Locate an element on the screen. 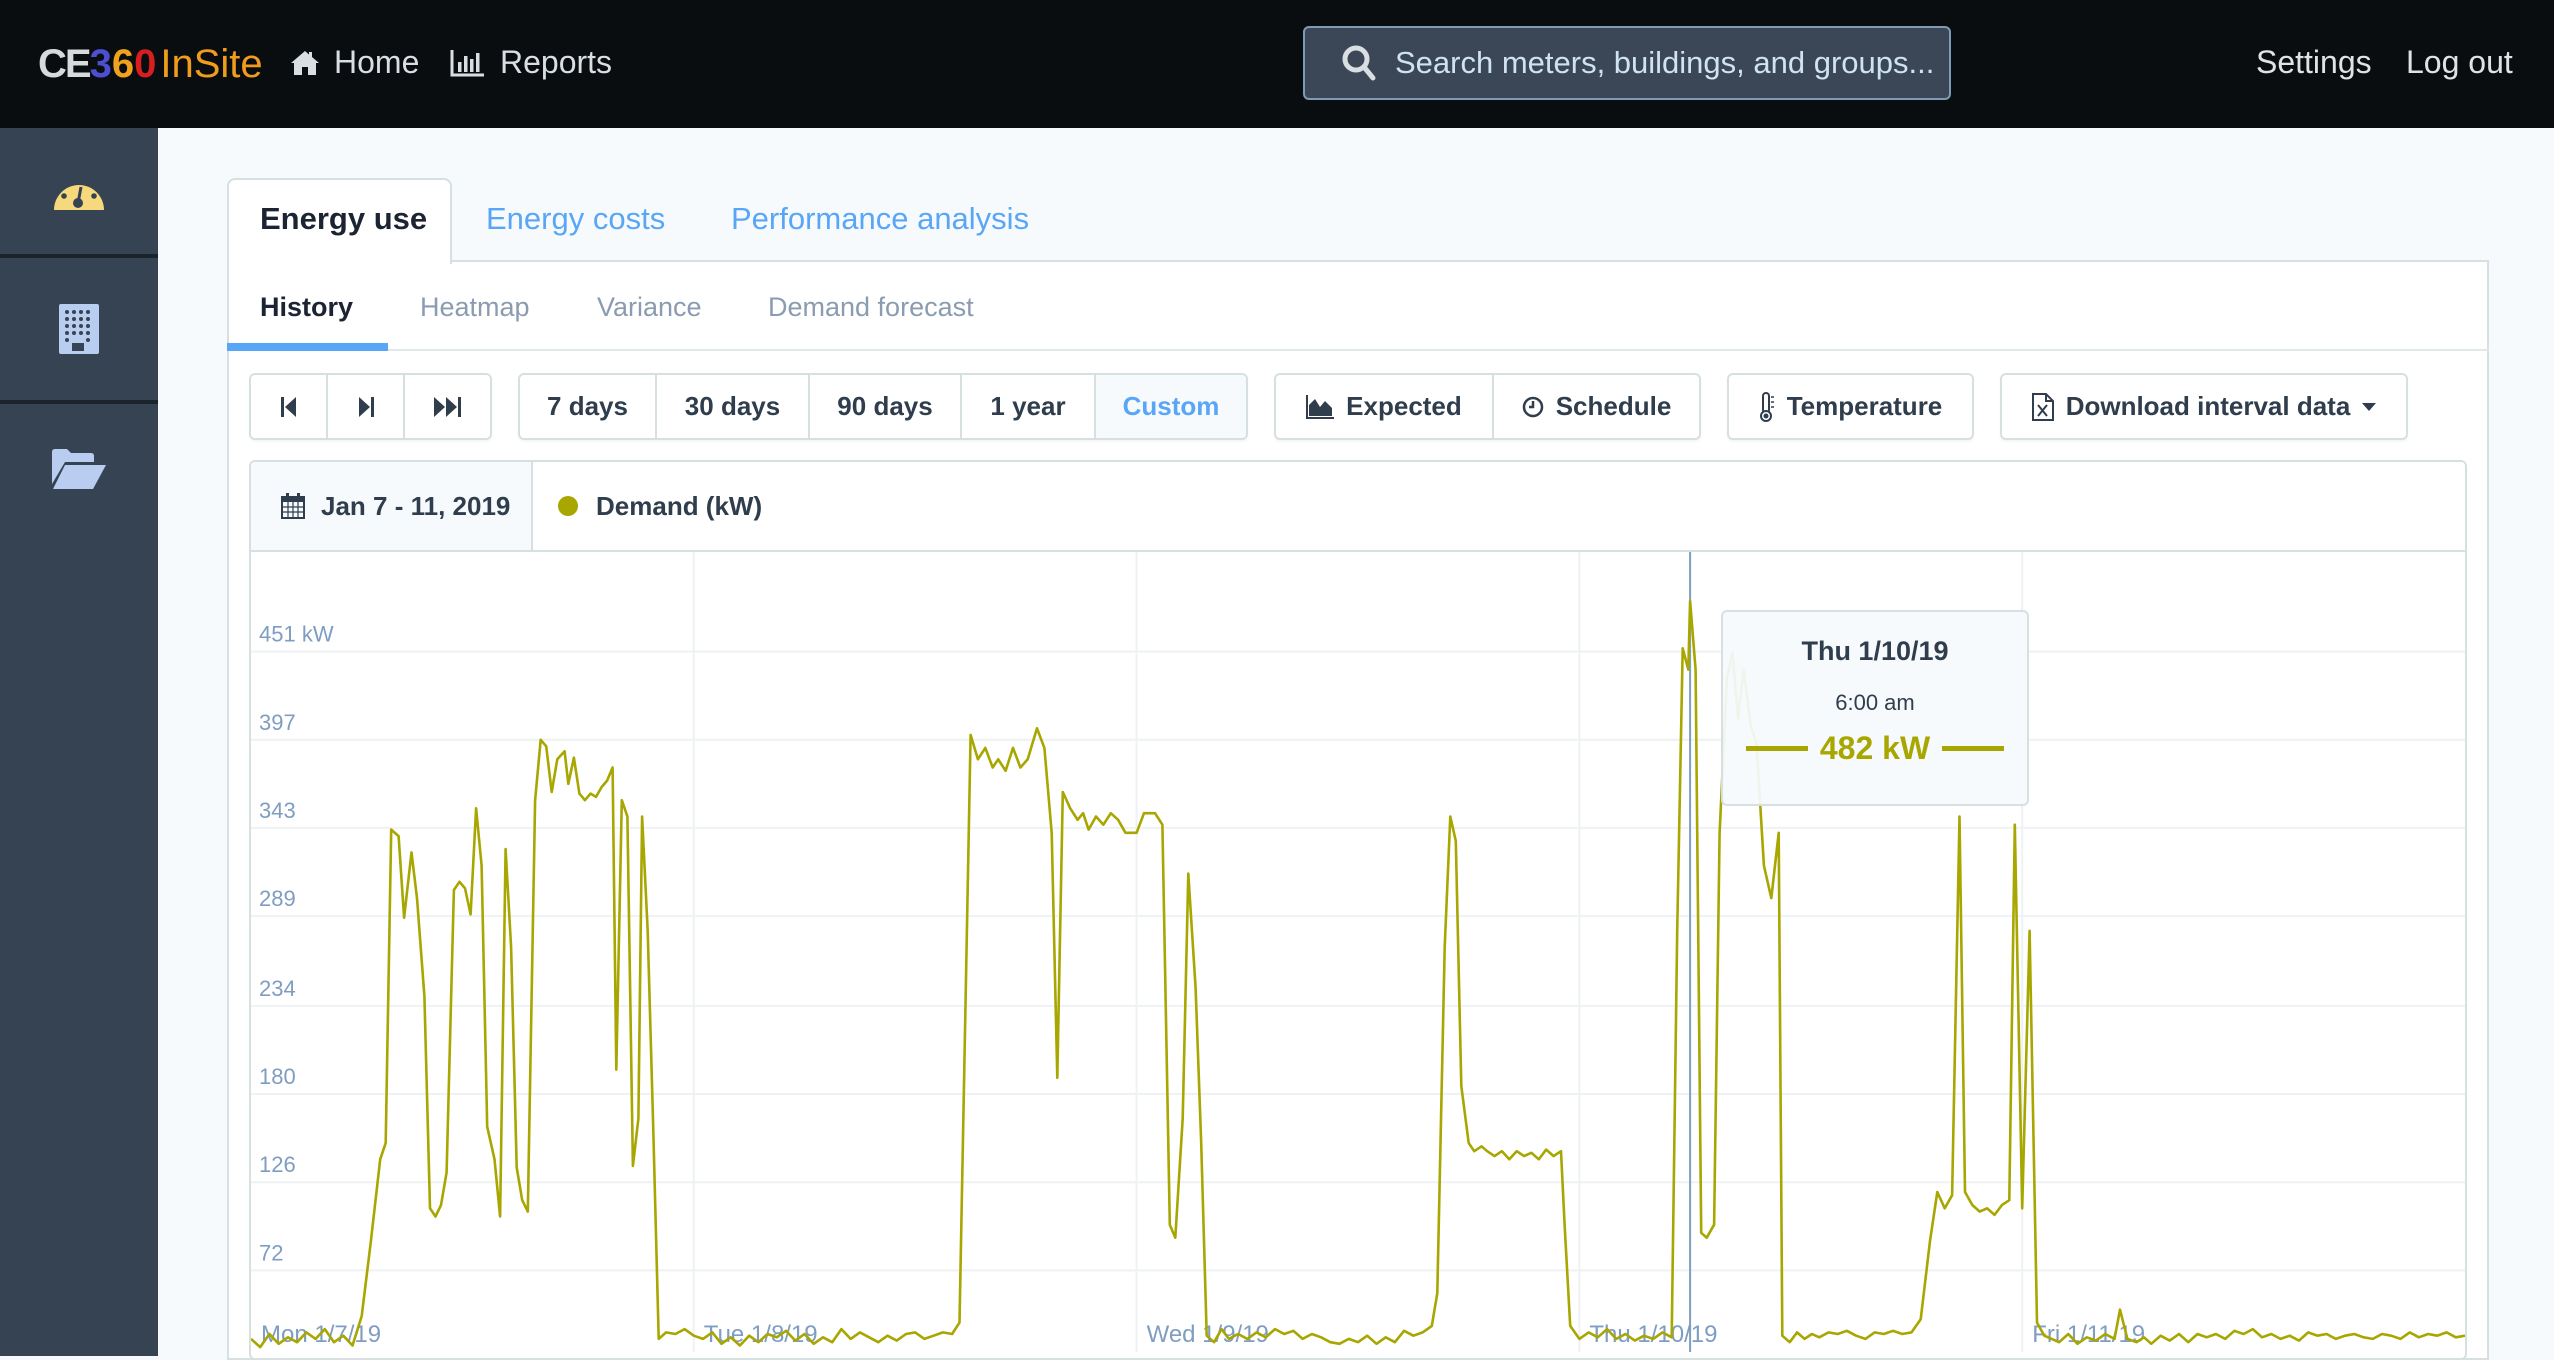 The height and width of the screenshot is (1360, 2554). first-period-button is located at coordinates (289, 406).